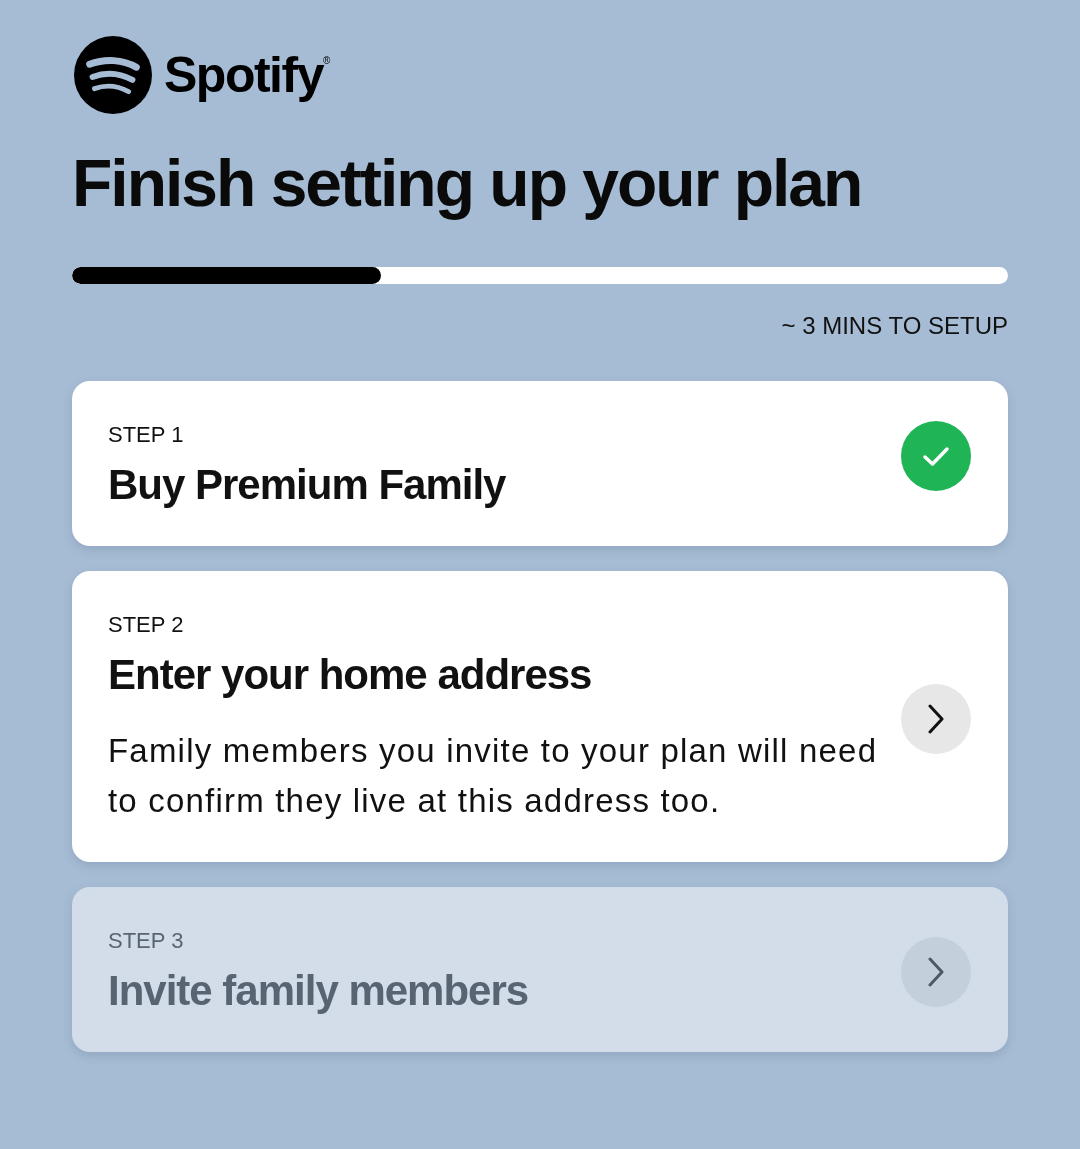 The width and height of the screenshot is (1080, 1149). What do you see at coordinates (894, 326) in the screenshot?
I see `time-estimate: ~ 3 MINS TO SETUP` at bounding box center [894, 326].